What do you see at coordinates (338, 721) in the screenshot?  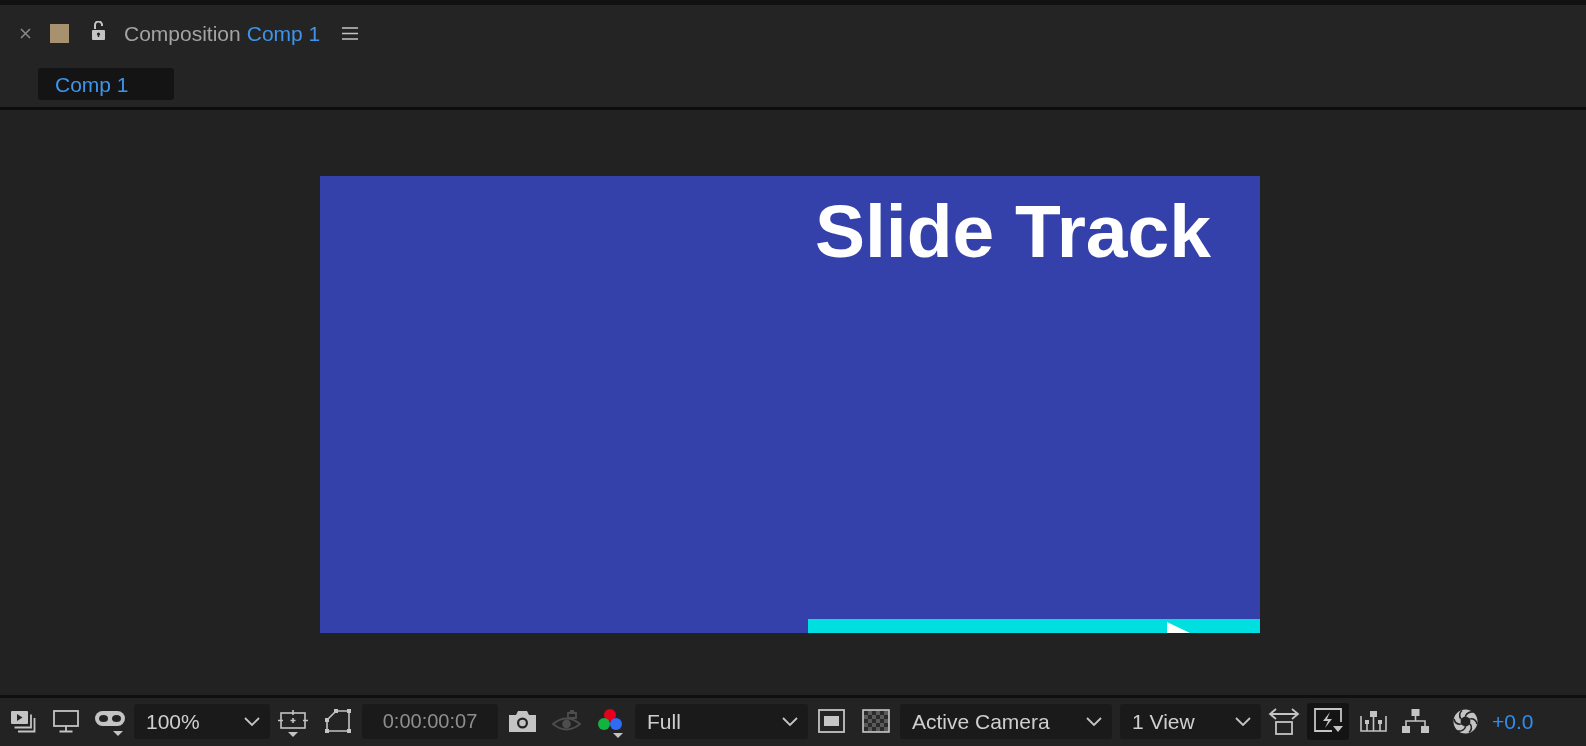 I see `polygon-path-icon` at bounding box center [338, 721].